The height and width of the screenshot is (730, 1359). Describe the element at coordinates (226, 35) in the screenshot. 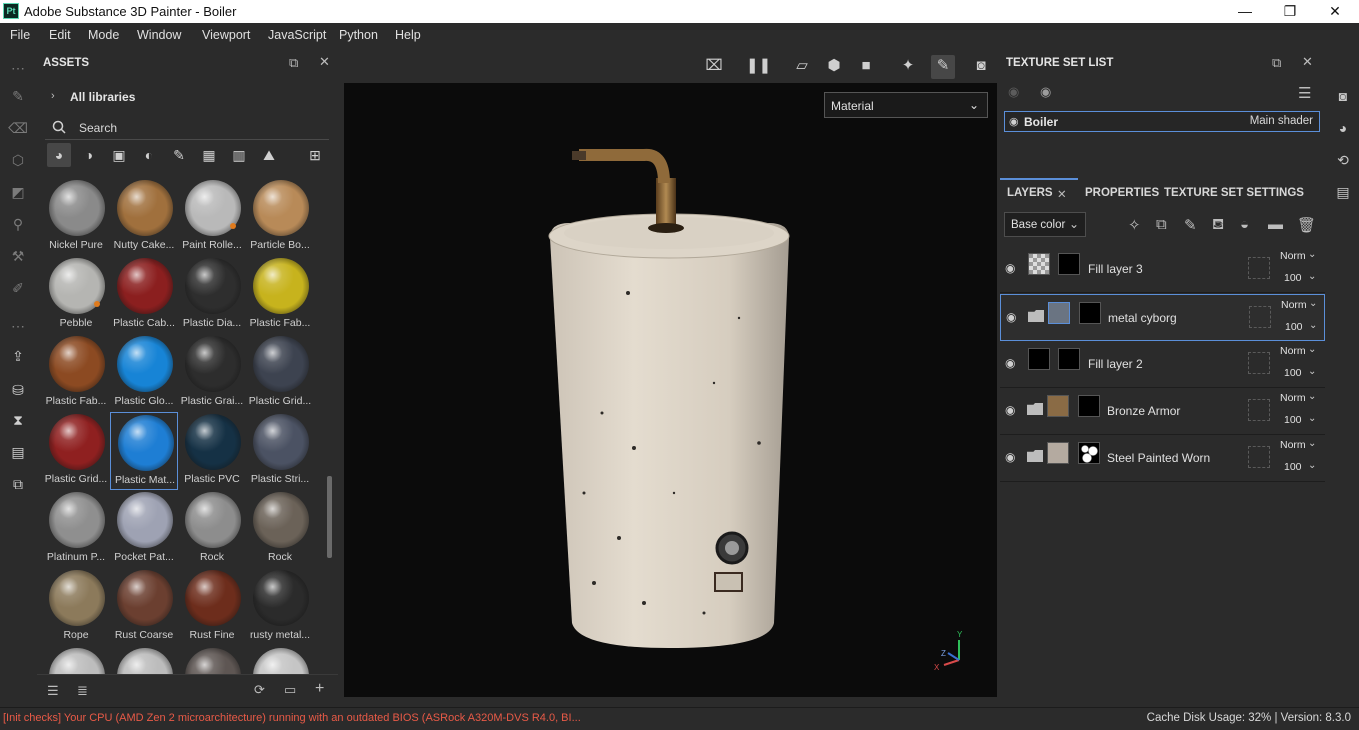

I see `menu-viewport: Viewport` at that location.